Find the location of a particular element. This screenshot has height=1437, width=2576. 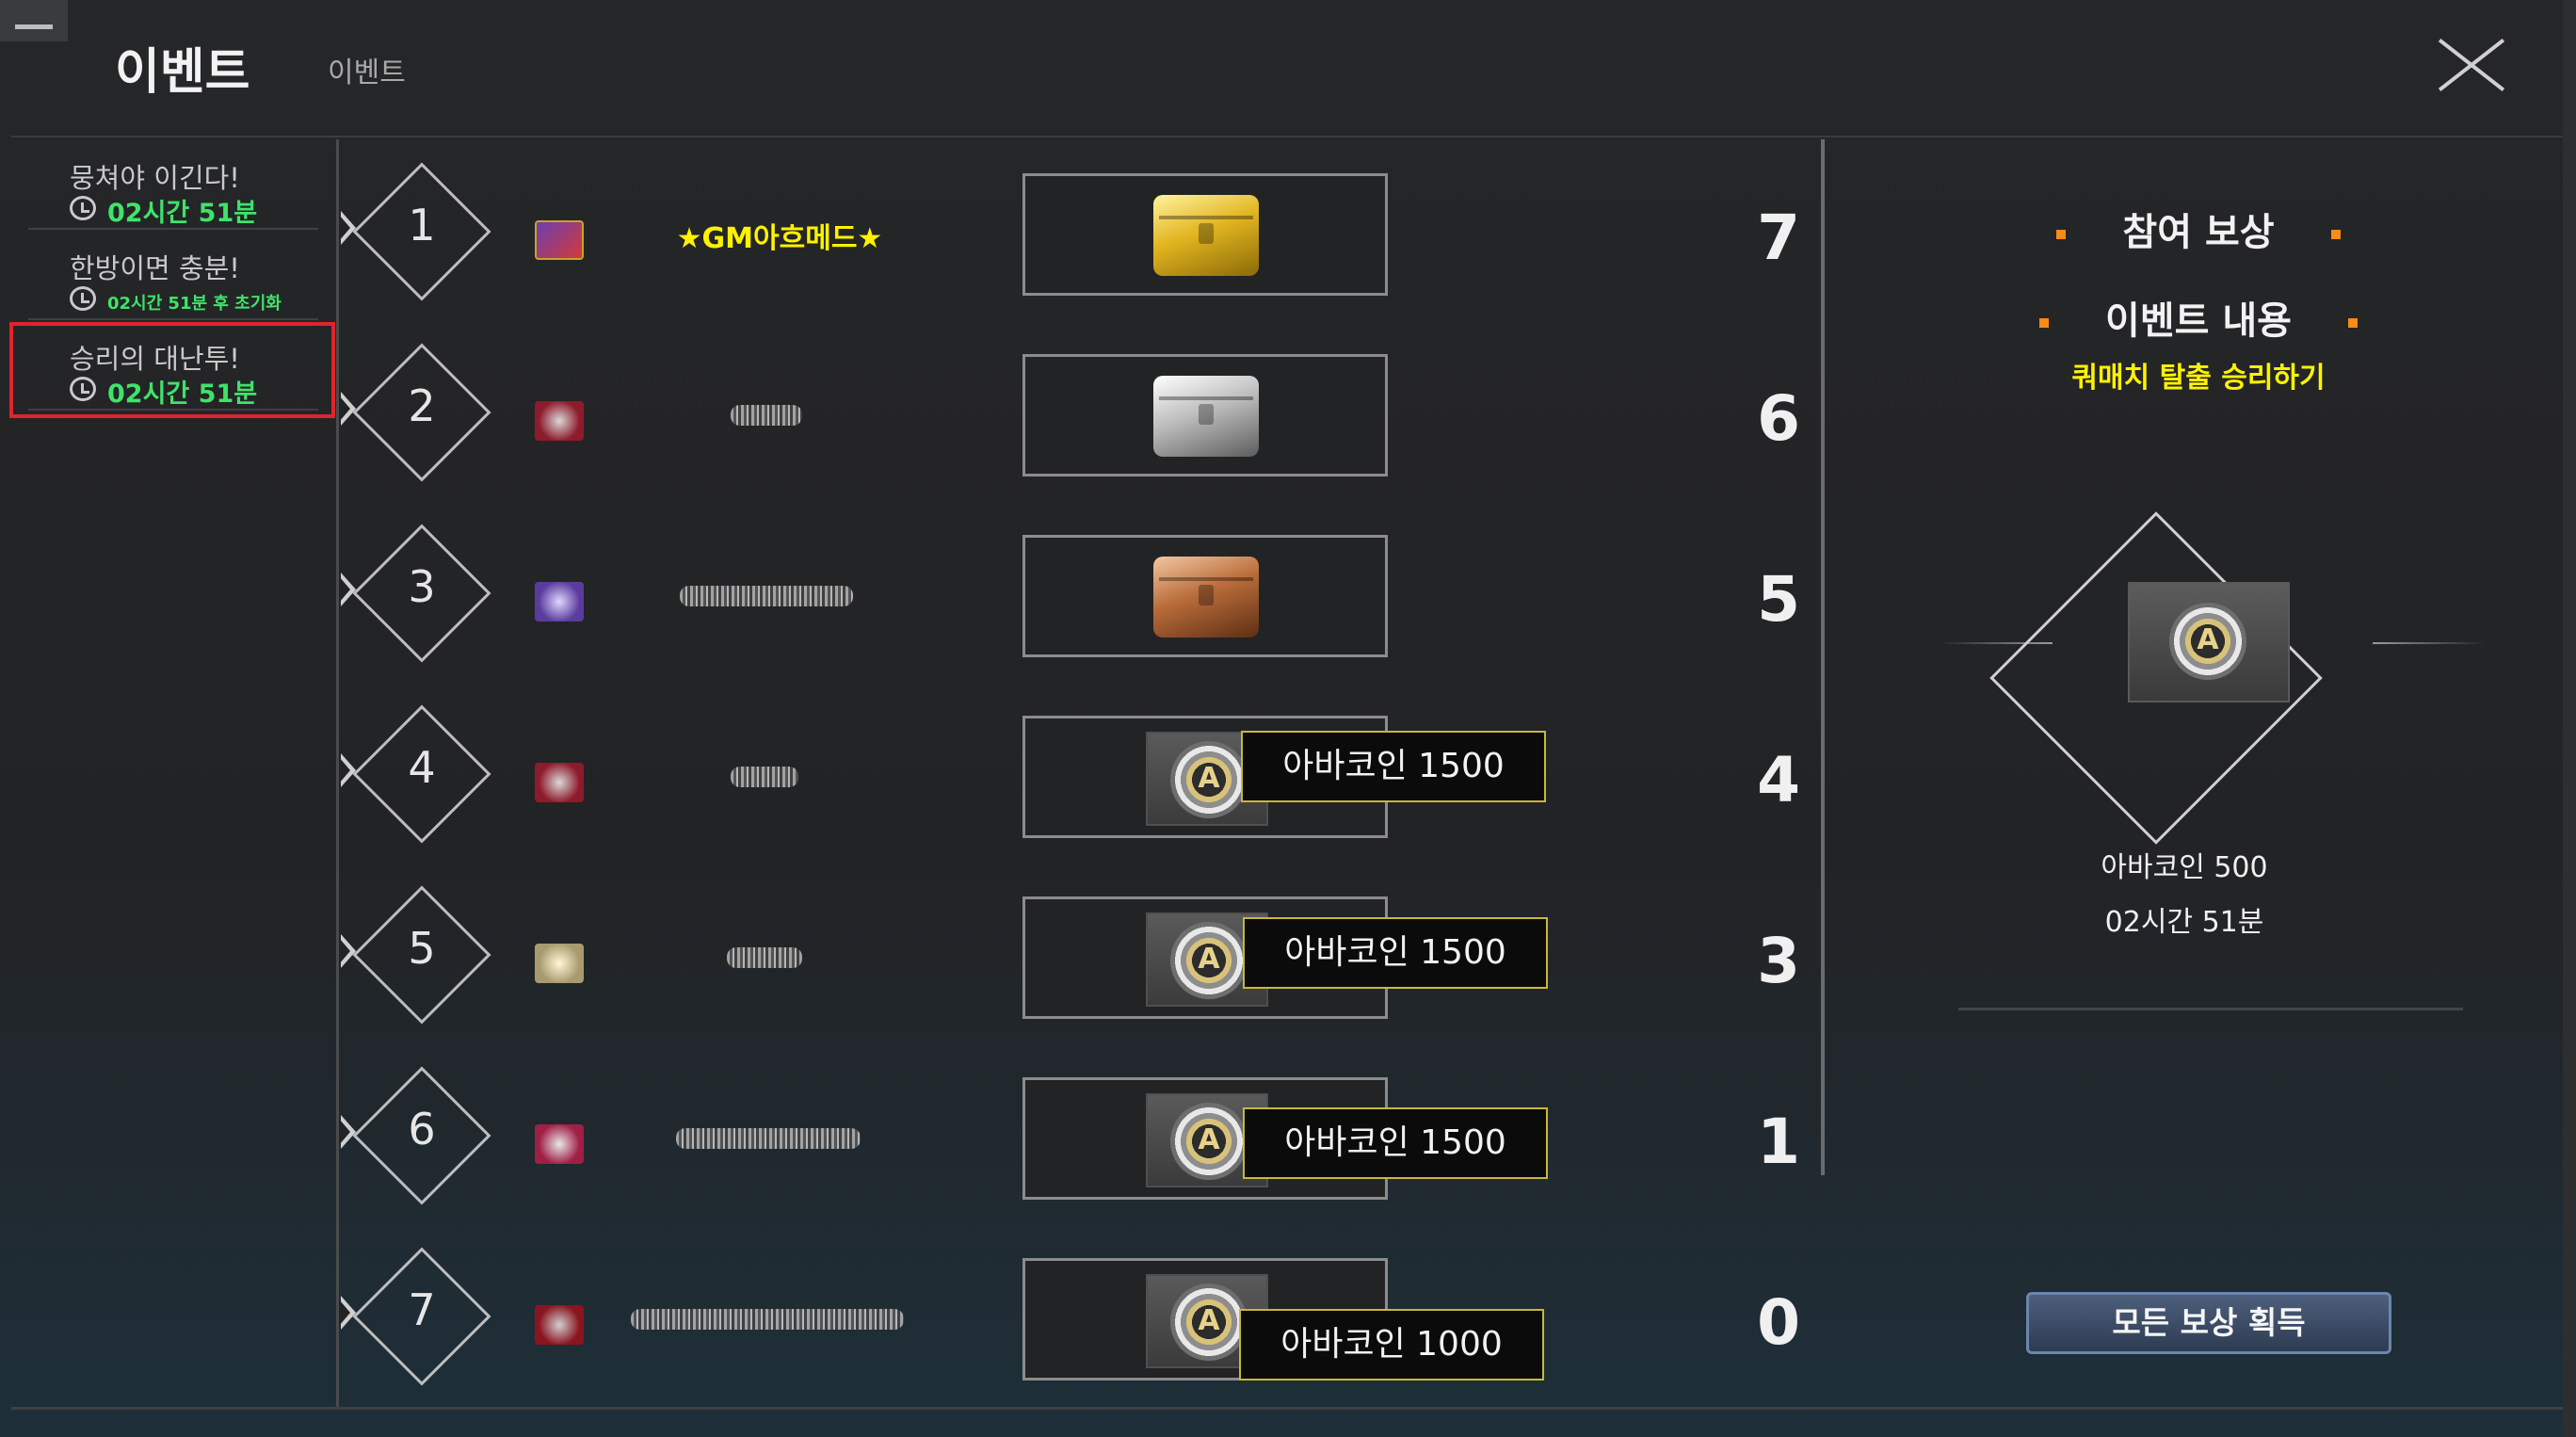

event-content-header: 이벤트 내용 is located at coordinates (2198, 318).